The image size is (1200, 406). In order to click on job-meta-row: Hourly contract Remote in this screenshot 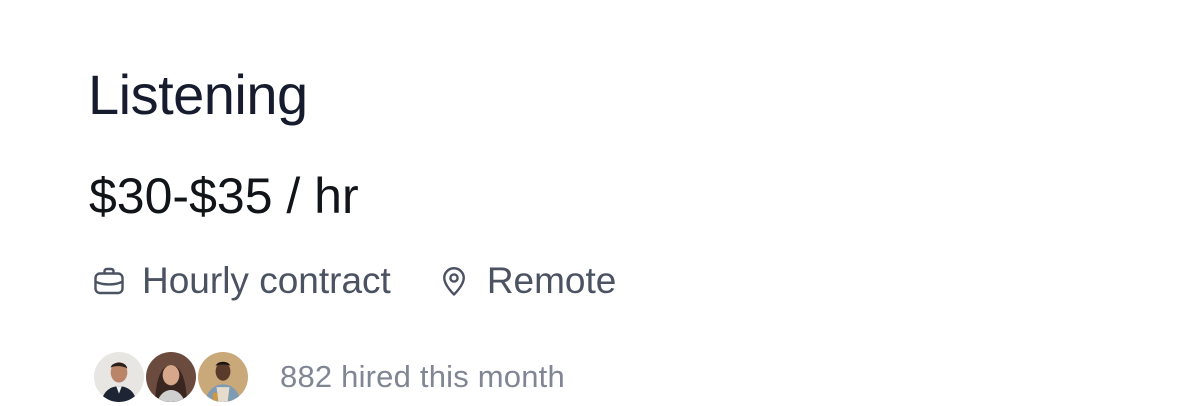, I will do `click(353, 281)`.